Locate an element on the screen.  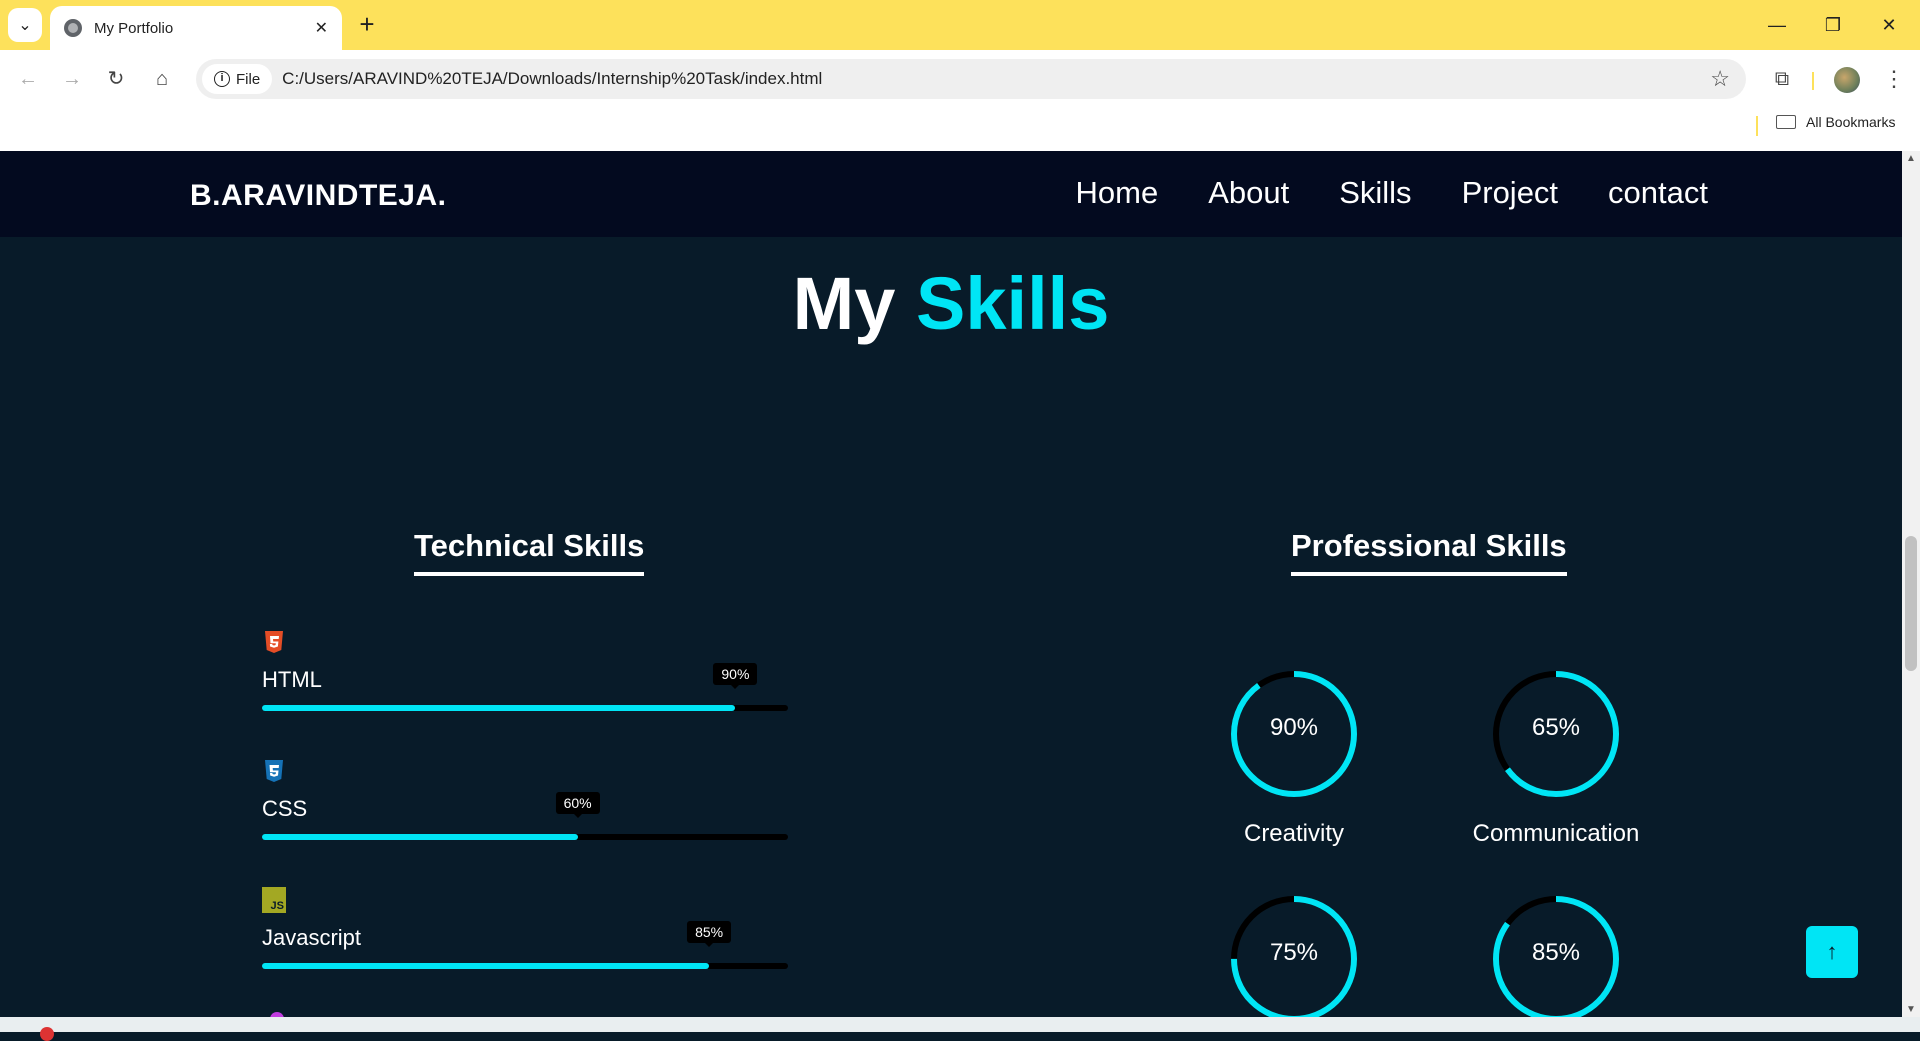
all-bookmarks-label: All Bookmarks is located at coordinates (1851, 122).